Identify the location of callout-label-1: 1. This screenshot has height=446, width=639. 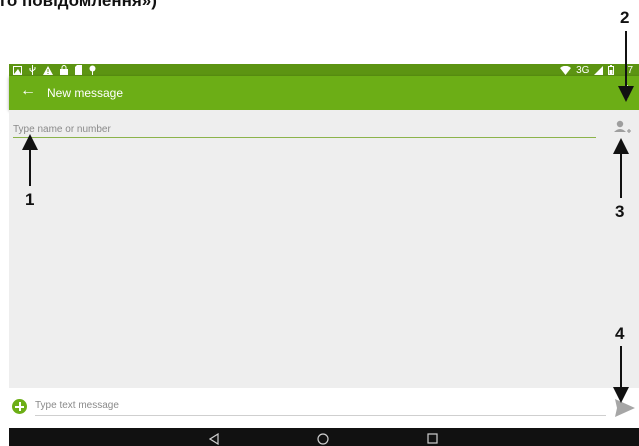
(30, 199).